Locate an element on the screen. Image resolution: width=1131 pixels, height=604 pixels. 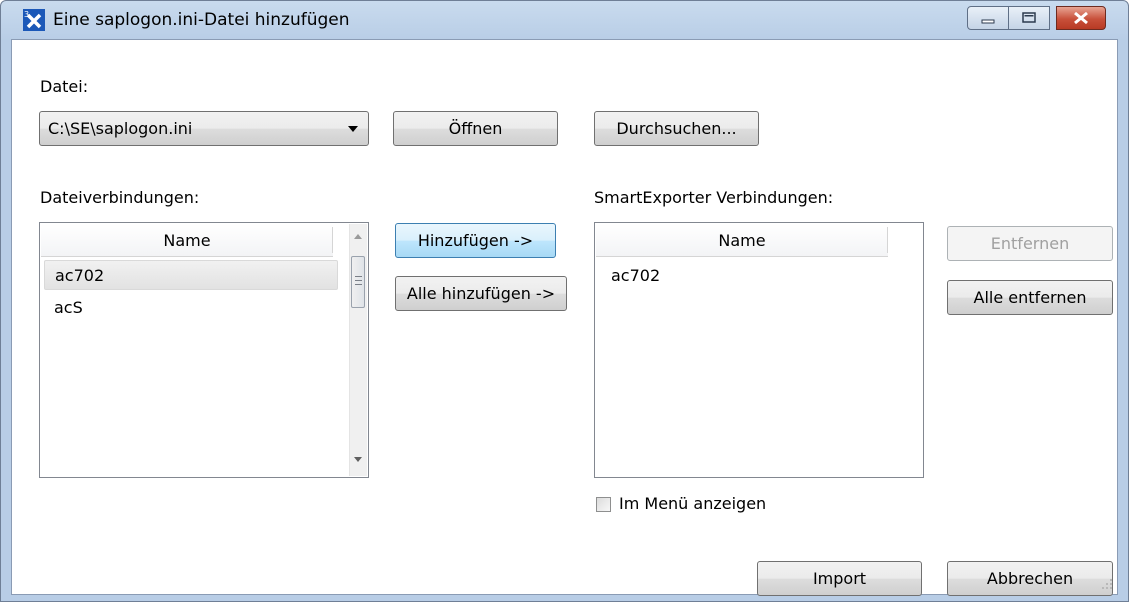
maximize-button is located at coordinates (1029, 18).